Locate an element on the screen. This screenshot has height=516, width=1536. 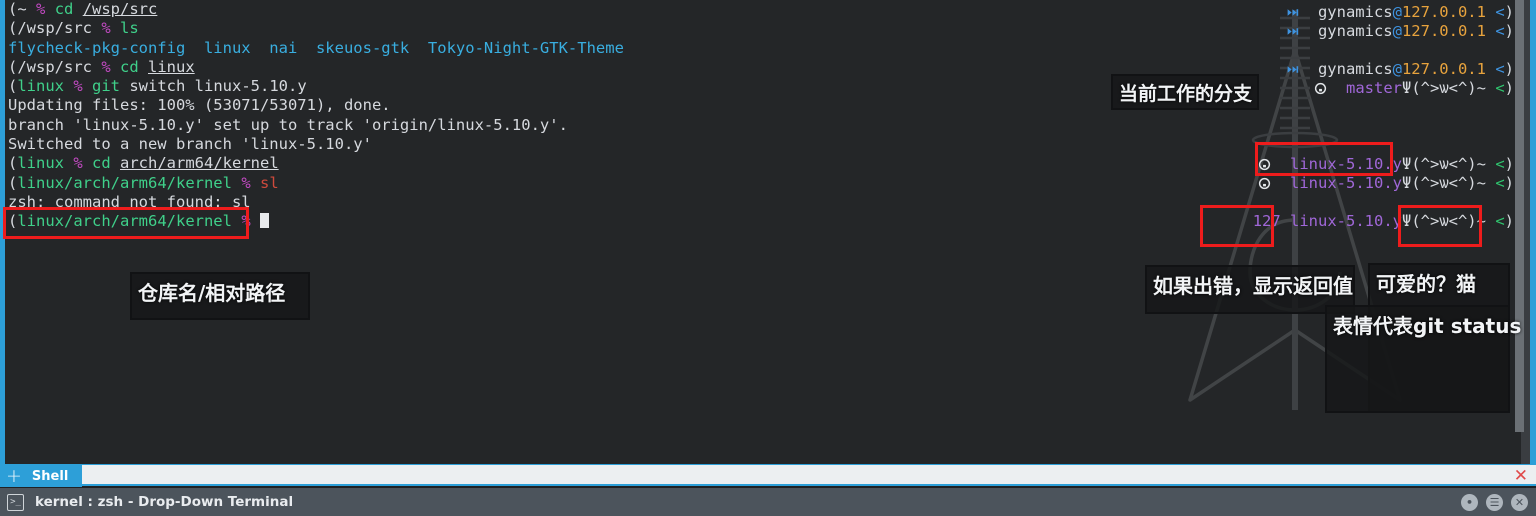
prompt-text: 127 is located at coordinates (1271, 221).